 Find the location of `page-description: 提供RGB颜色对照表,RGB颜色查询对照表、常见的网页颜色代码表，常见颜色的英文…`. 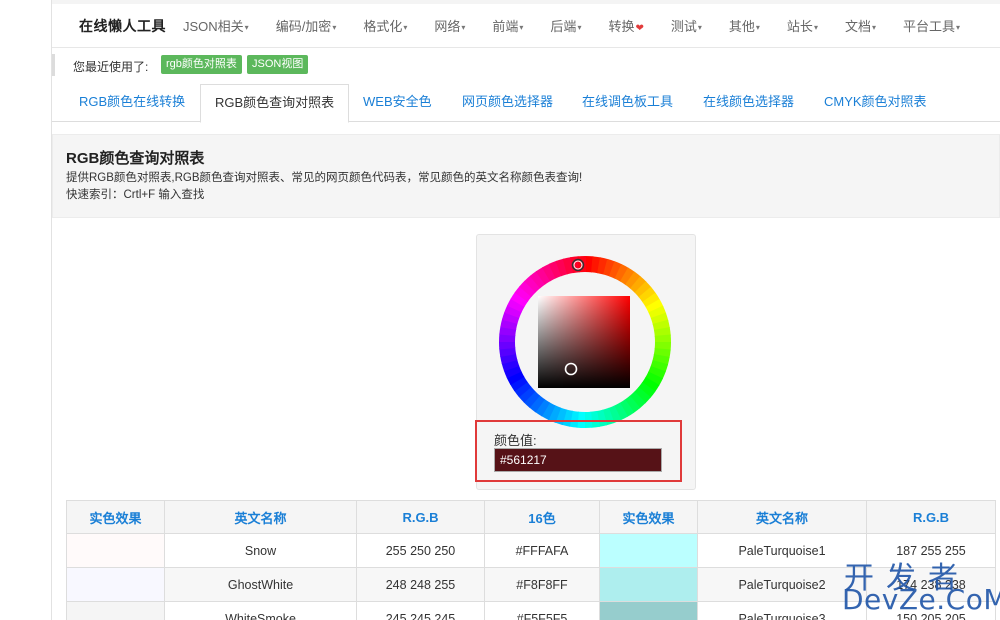

page-description: 提供RGB颜色对照表,RGB颜色查询对照表、常见的网页颜色代码表，常见颜色的英文… is located at coordinates (324, 178).